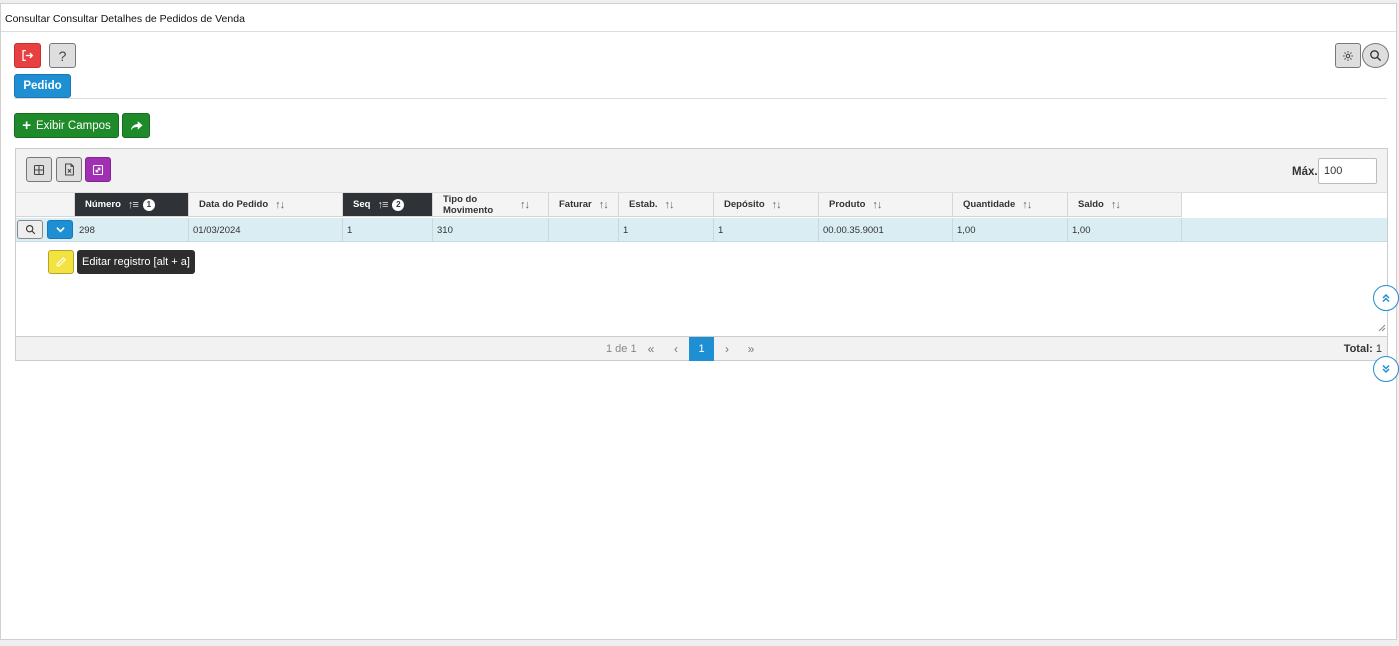  I want to click on header-tipo-movimento: Tipo do Movimento ↑↓, so click(491, 205).